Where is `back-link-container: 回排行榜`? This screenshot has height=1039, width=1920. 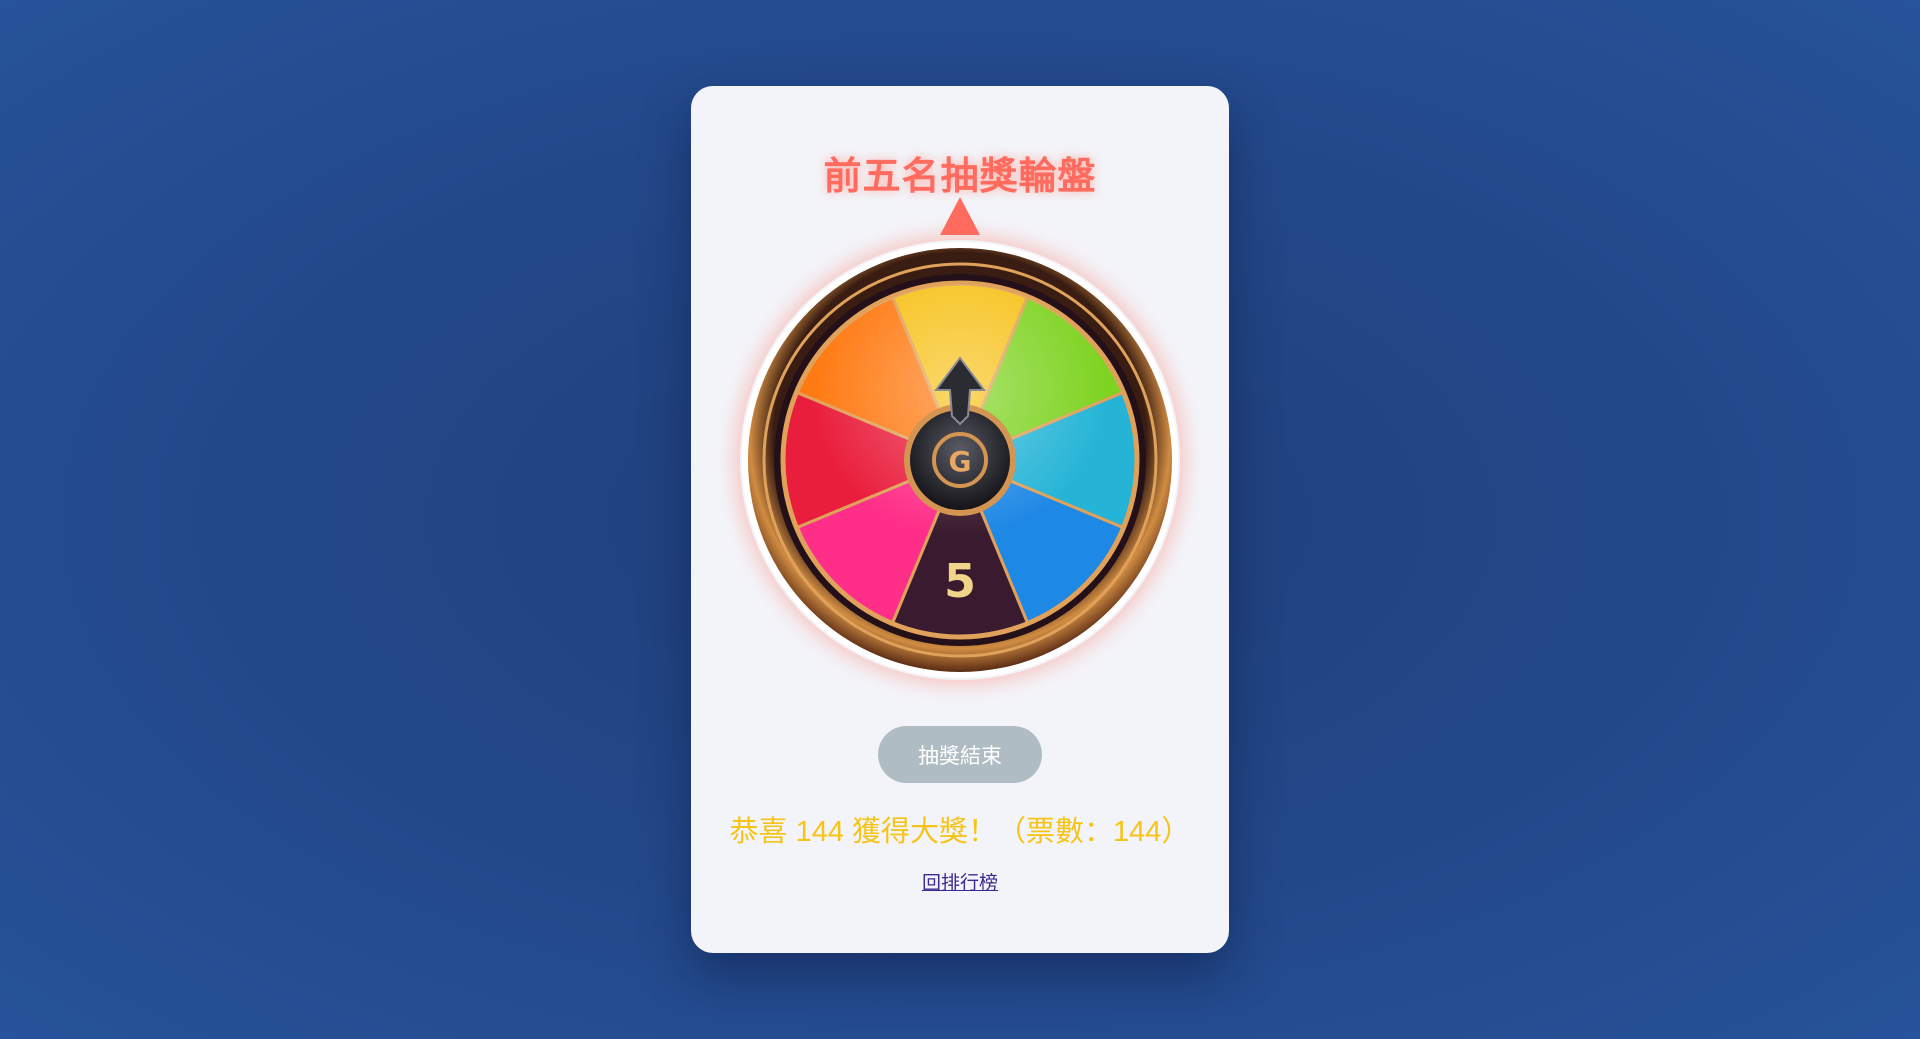 back-link-container: 回排行榜 is located at coordinates (960, 883).